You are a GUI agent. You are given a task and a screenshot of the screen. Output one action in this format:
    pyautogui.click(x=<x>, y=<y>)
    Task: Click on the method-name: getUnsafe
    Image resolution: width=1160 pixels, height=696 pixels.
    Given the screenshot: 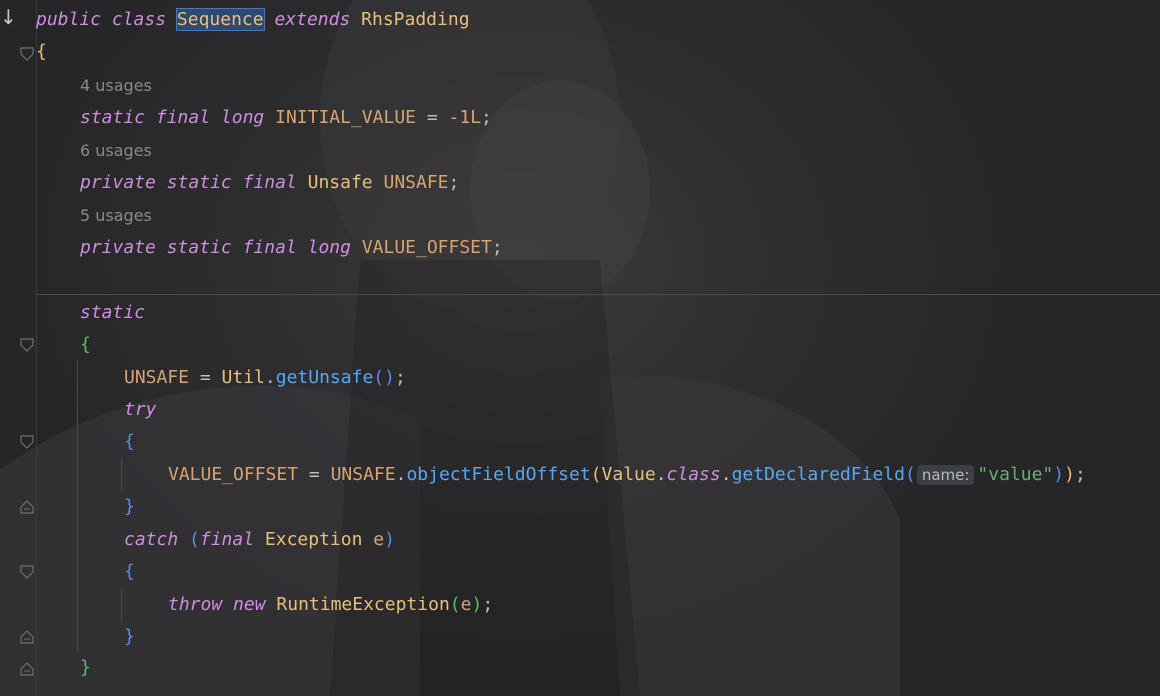 What is the action you would take?
    pyautogui.click(x=325, y=377)
    